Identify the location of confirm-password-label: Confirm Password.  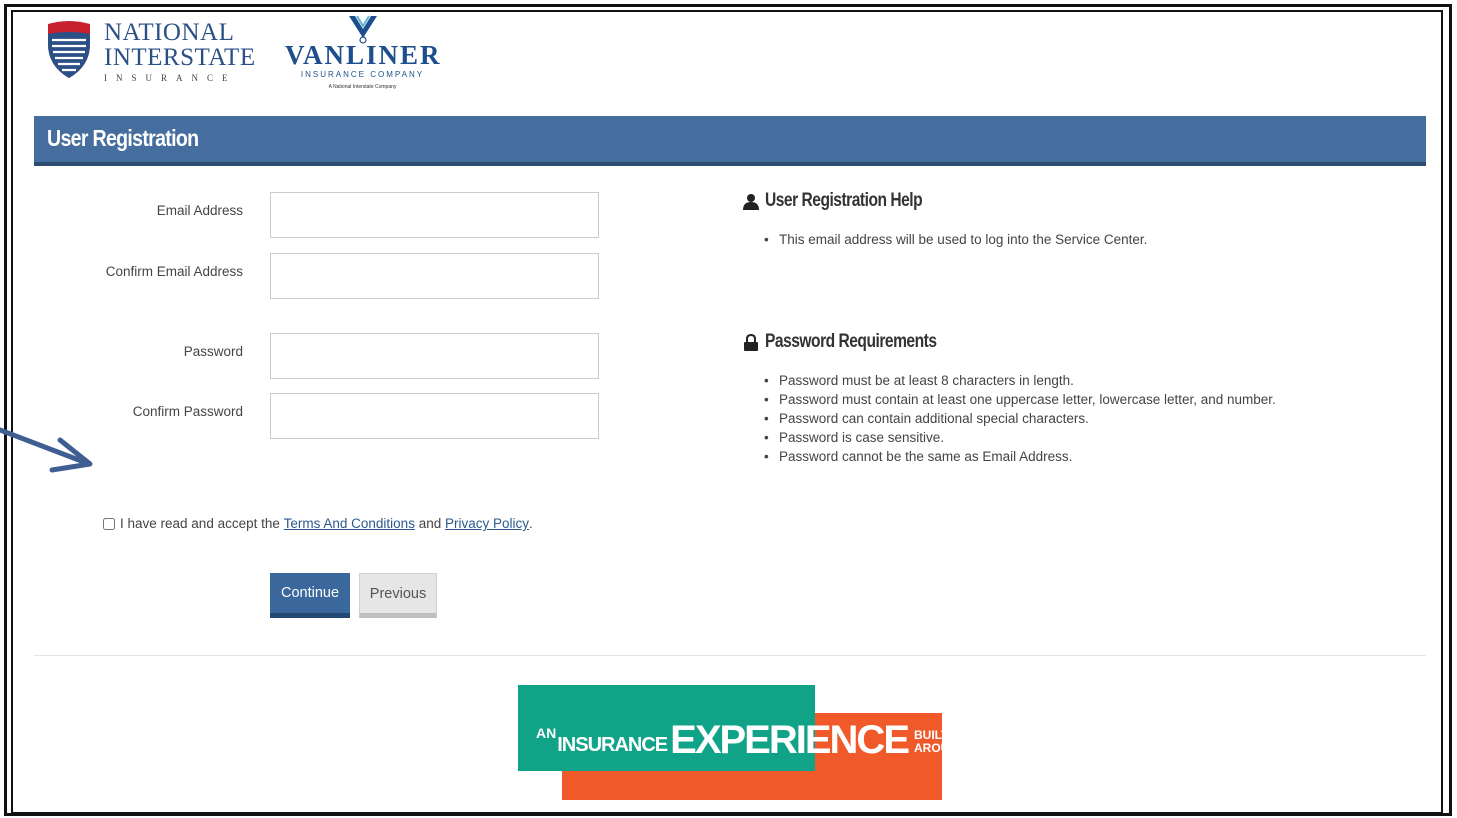
(187, 411).